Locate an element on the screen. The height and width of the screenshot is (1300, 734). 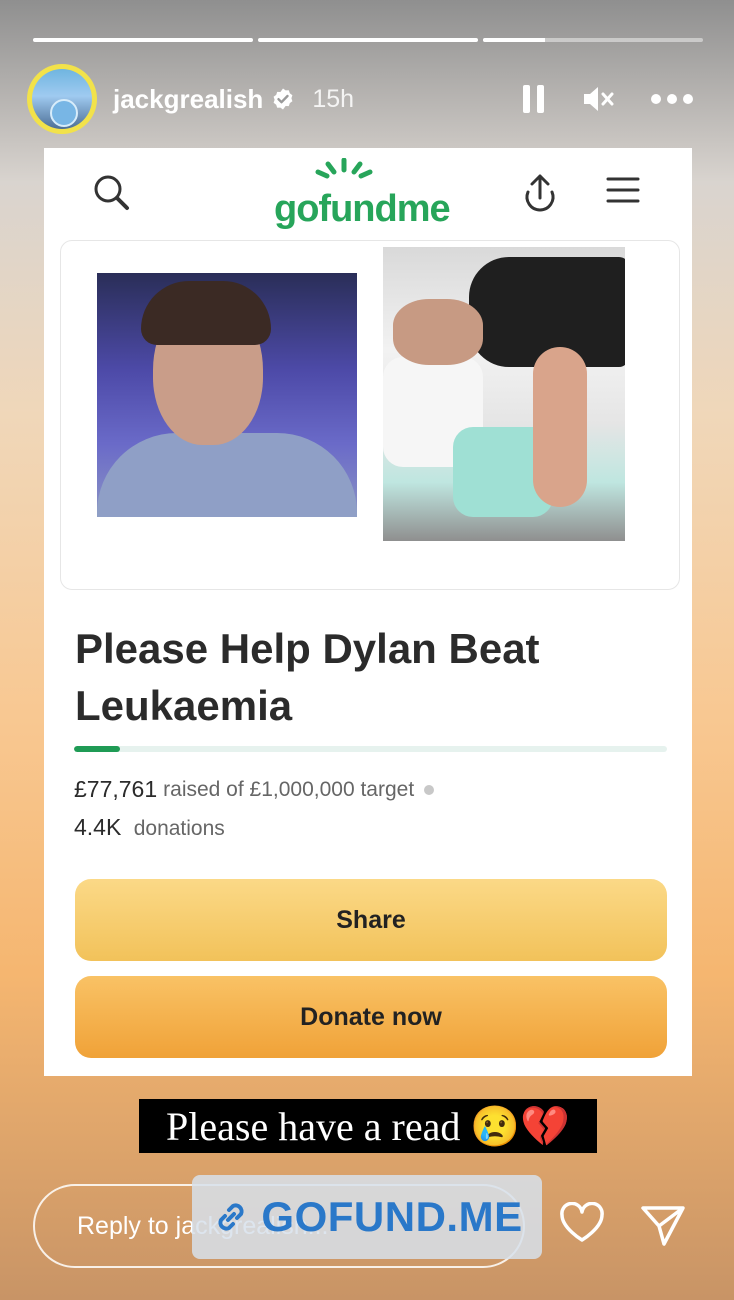
raised-line: £77,761 raised of £1,000,000 target is located at coordinates (254, 789).